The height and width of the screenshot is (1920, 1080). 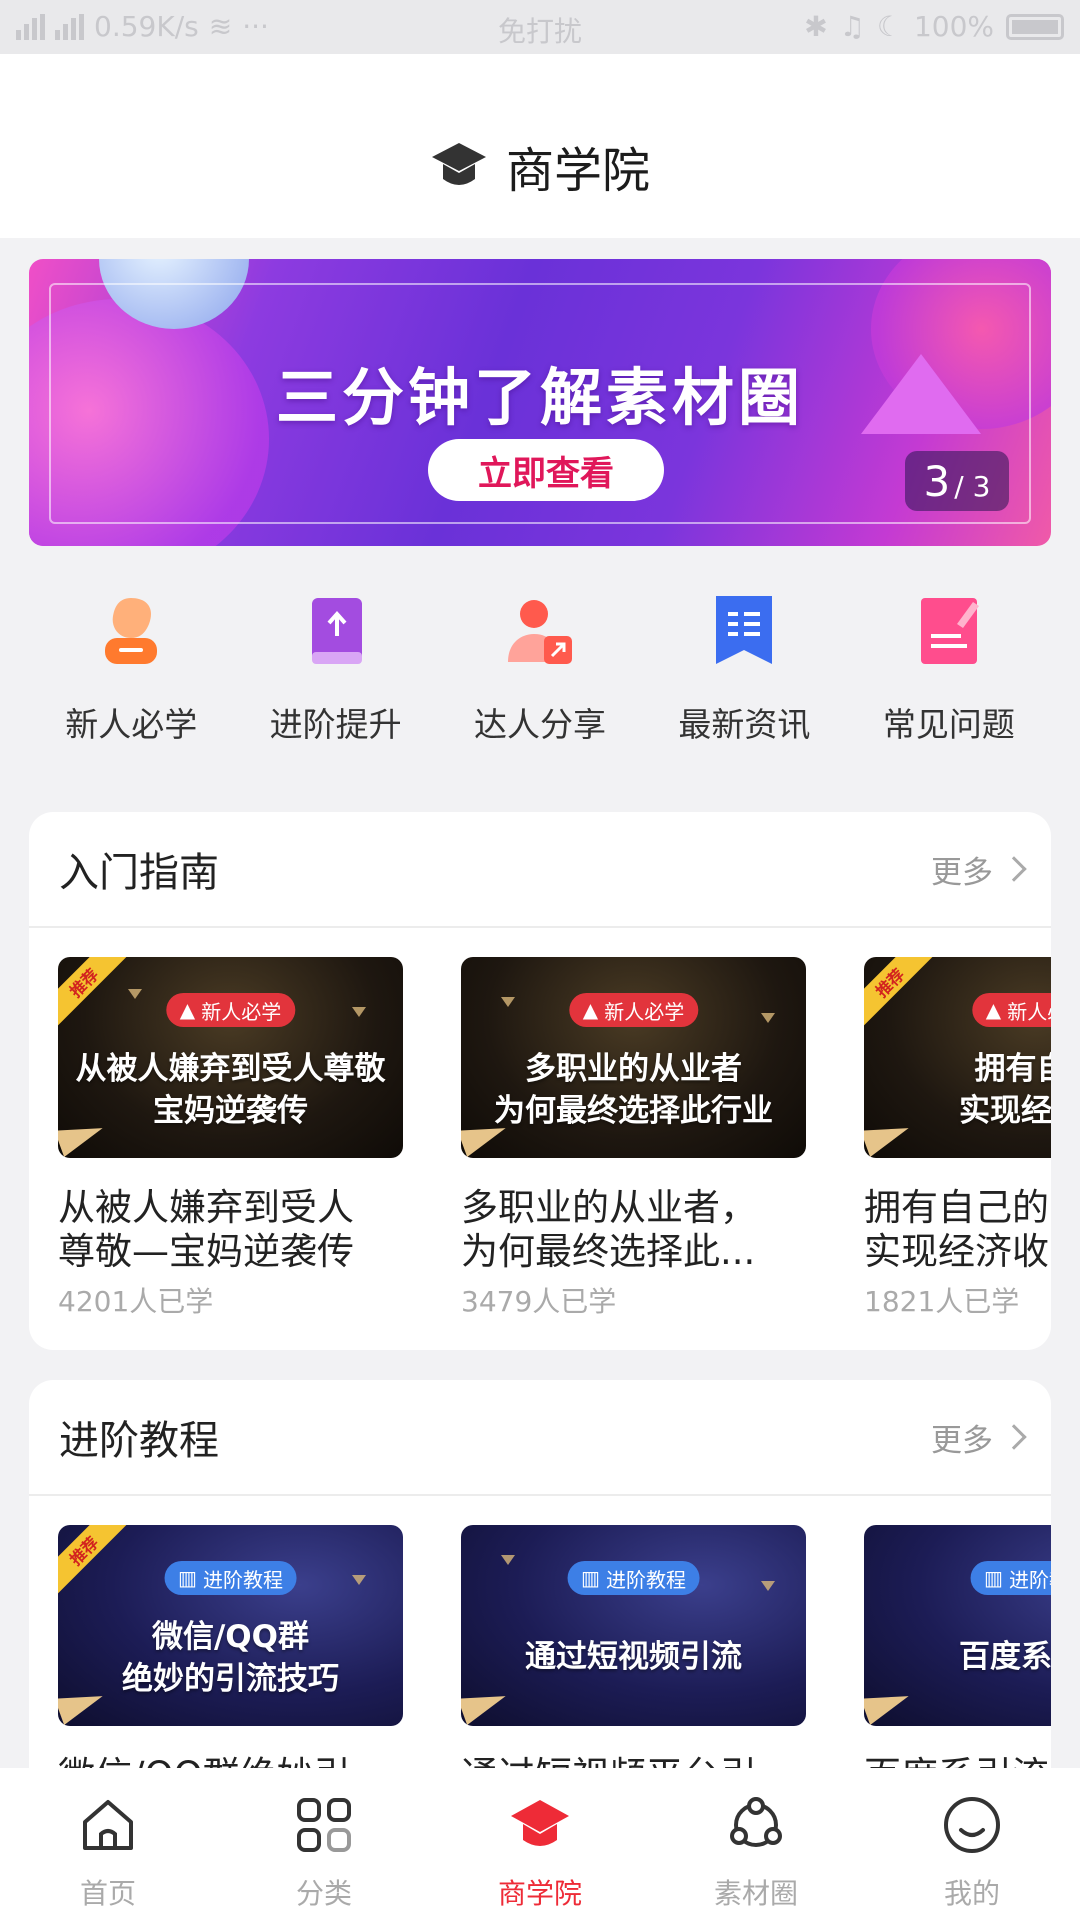 I want to click on course-thumbnail: ▲ 新人必学 多职业的从业者 为何最终选择此行业, so click(x=633, y=1057).